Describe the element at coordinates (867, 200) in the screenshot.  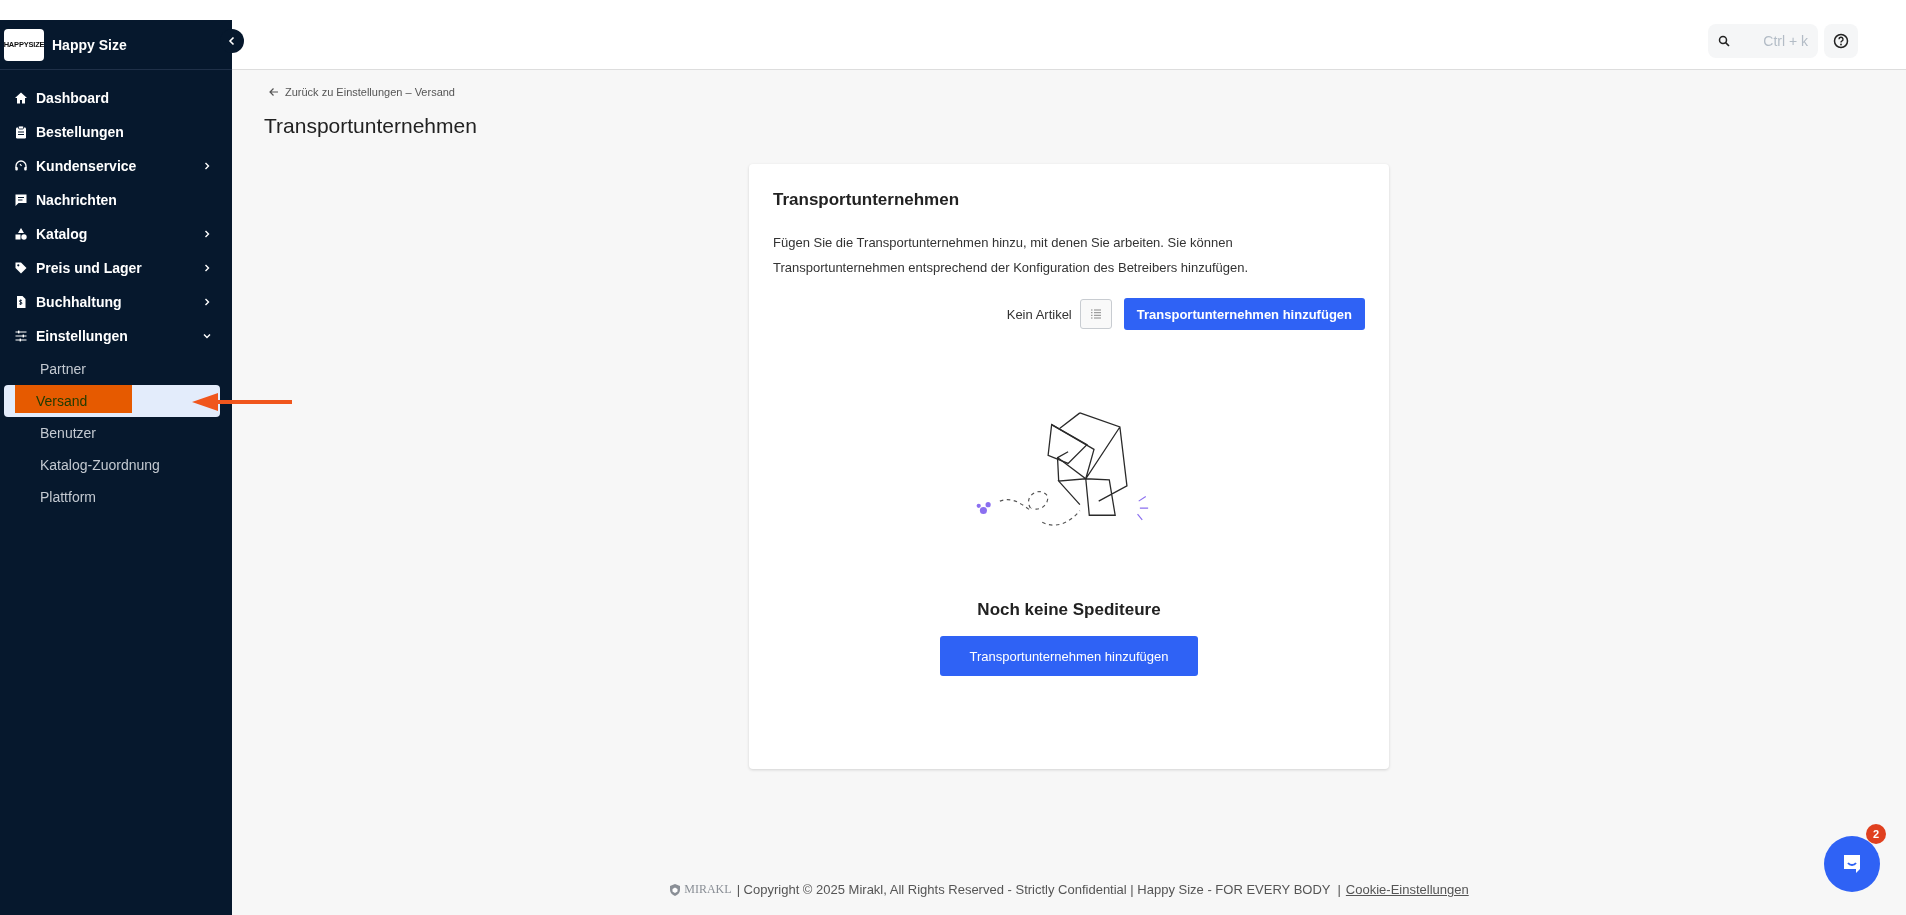
I see `card-title: Transportunternehmen` at that location.